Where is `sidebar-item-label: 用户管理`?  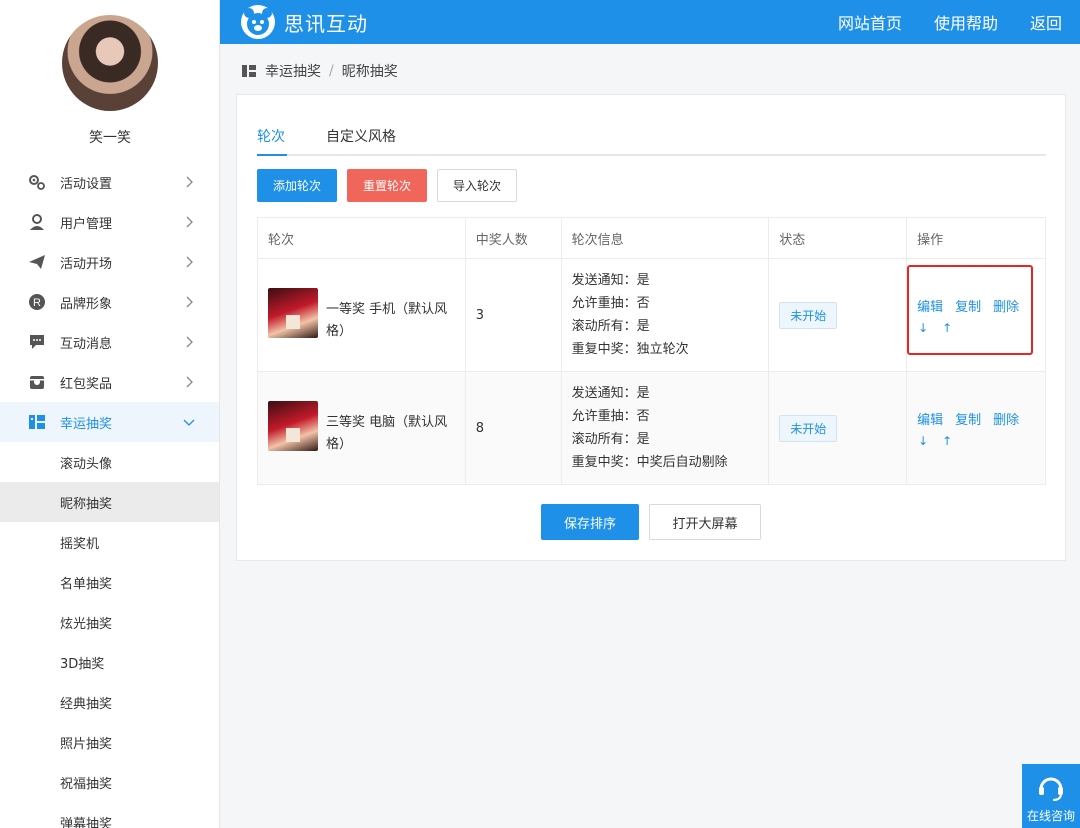
sidebar-item-label: 用户管理 is located at coordinates (86, 224).